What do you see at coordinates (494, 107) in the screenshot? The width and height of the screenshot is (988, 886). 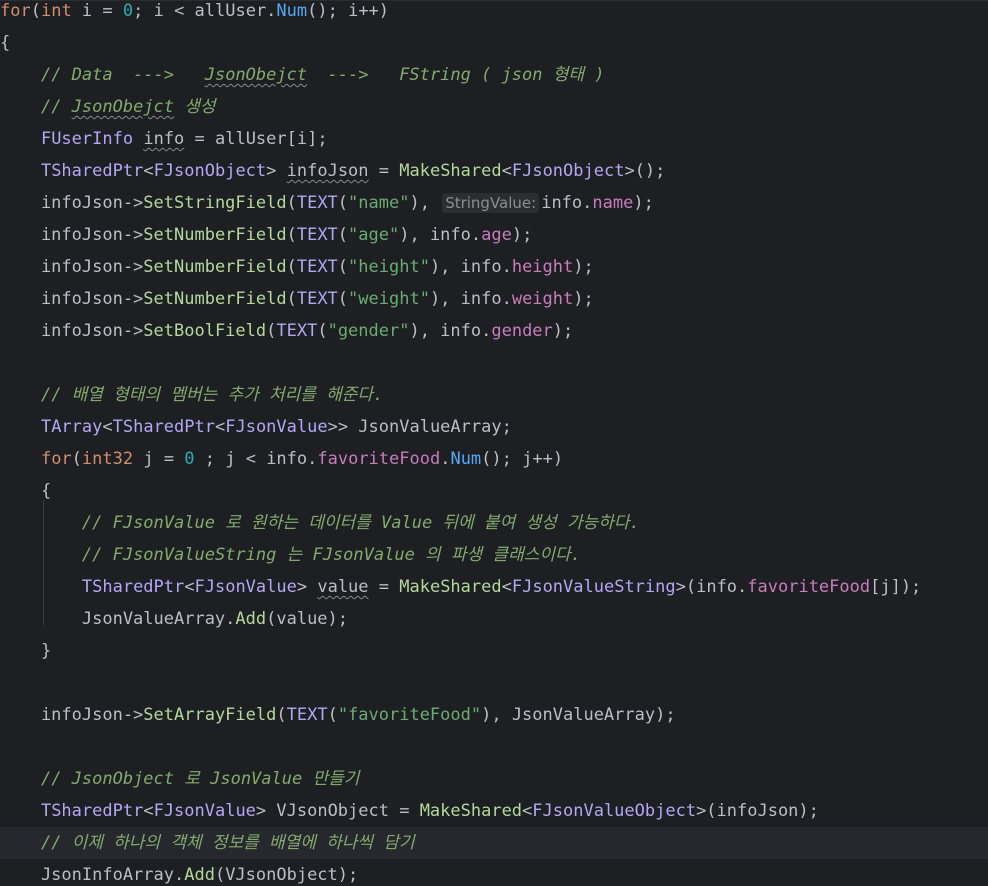 I see `code-line: // JsonObejct 생성` at bounding box center [494, 107].